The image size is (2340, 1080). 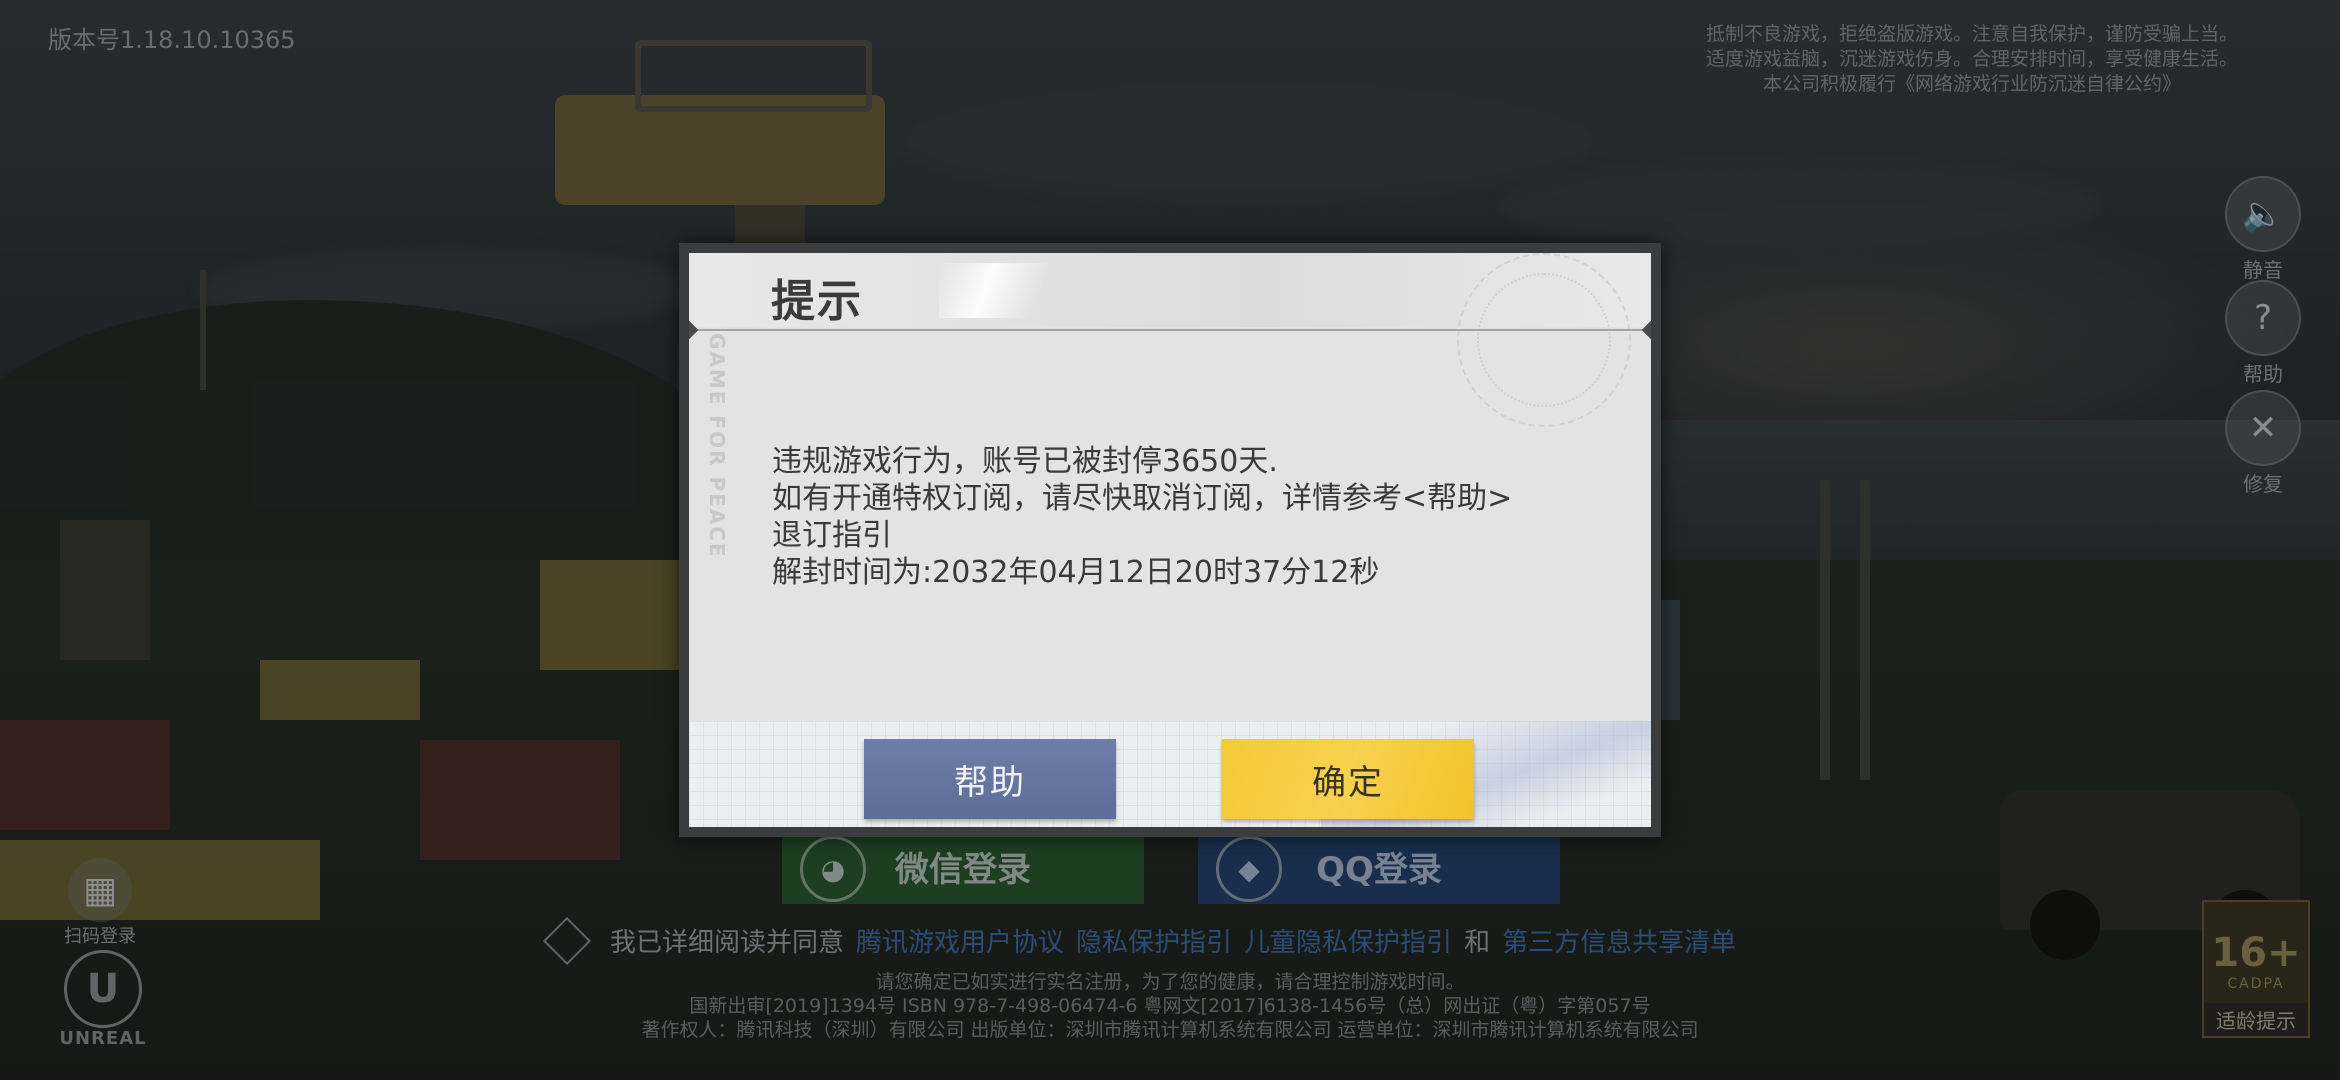 I want to click on header-divider, so click(x=1170, y=330).